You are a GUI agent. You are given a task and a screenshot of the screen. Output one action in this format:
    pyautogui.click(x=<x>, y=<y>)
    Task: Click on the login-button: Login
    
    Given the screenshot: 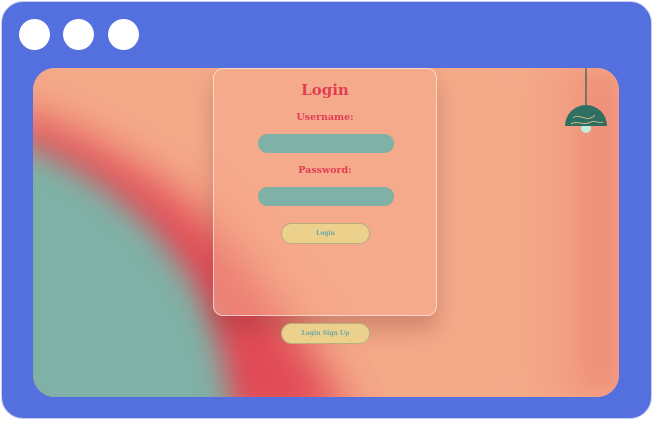 What is the action you would take?
    pyautogui.click(x=325, y=233)
    